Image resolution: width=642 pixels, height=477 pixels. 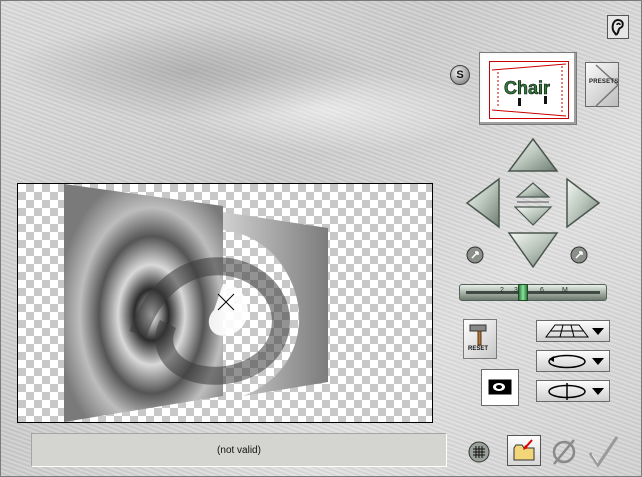 I want to click on reset-button: RESET, so click(x=480, y=339).